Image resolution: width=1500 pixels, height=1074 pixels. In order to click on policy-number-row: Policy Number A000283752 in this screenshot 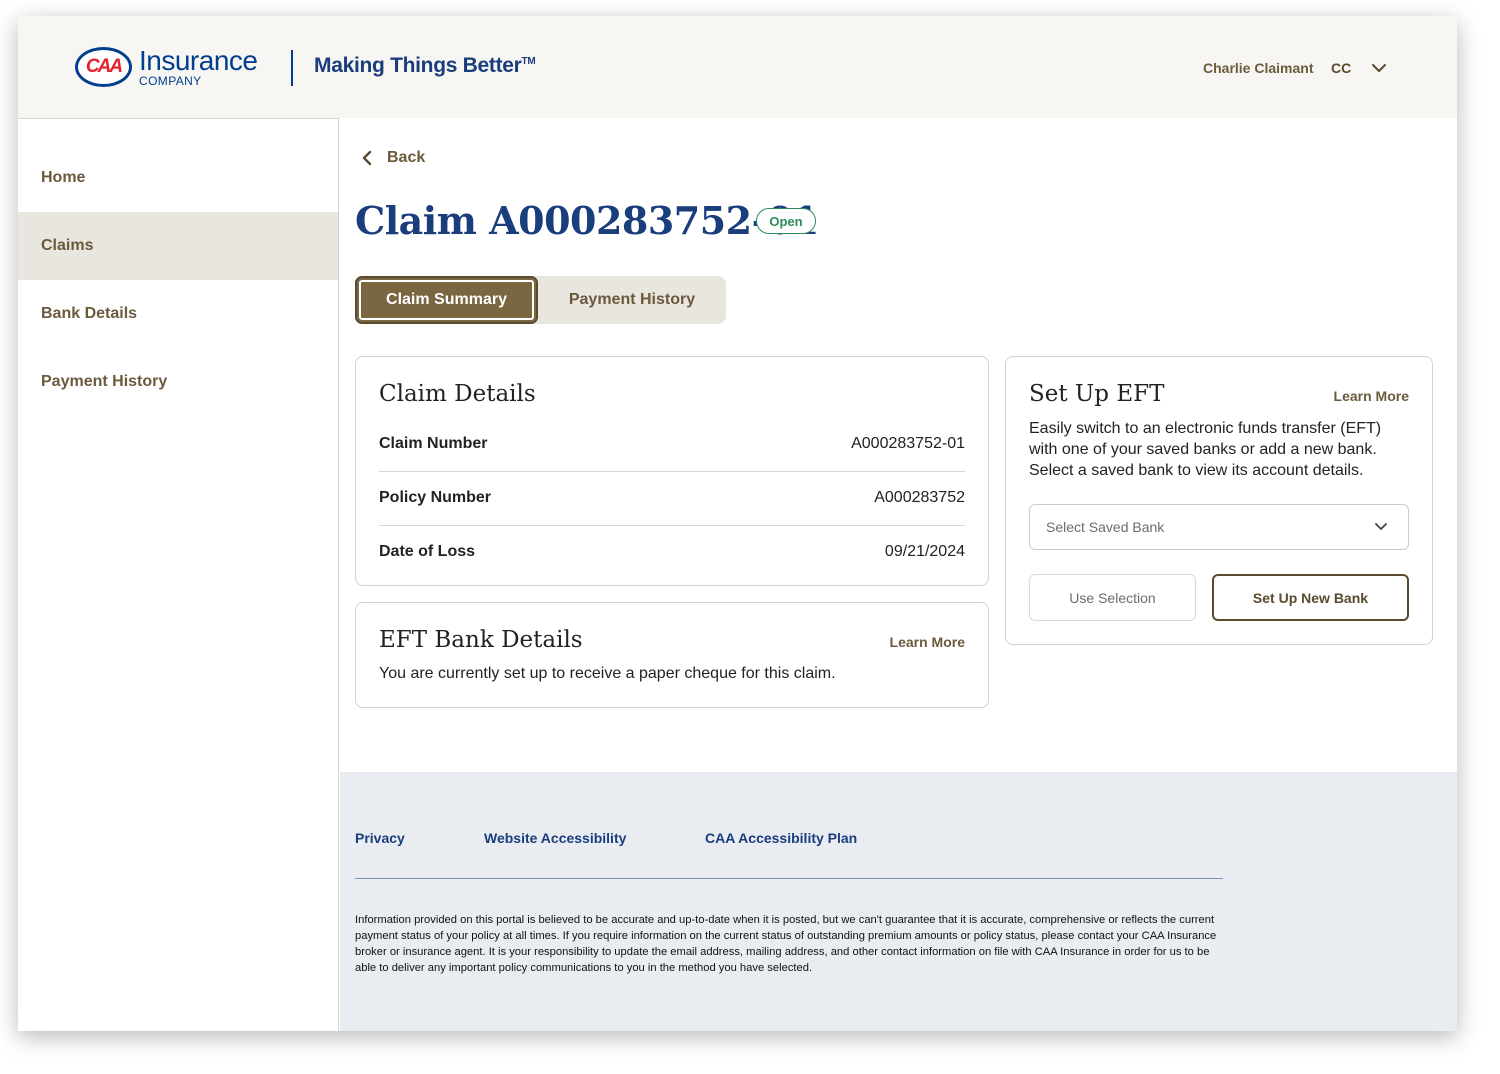, I will do `click(672, 498)`.